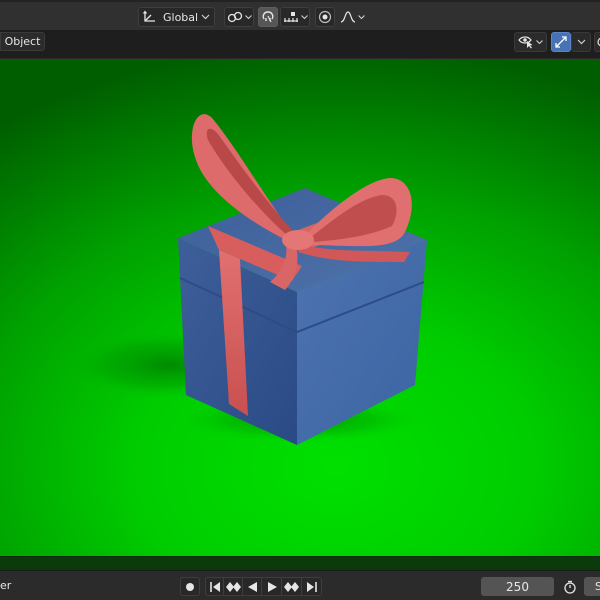  Describe the element at coordinates (235, 17) in the screenshot. I see `pivot-links-icon` at that location.